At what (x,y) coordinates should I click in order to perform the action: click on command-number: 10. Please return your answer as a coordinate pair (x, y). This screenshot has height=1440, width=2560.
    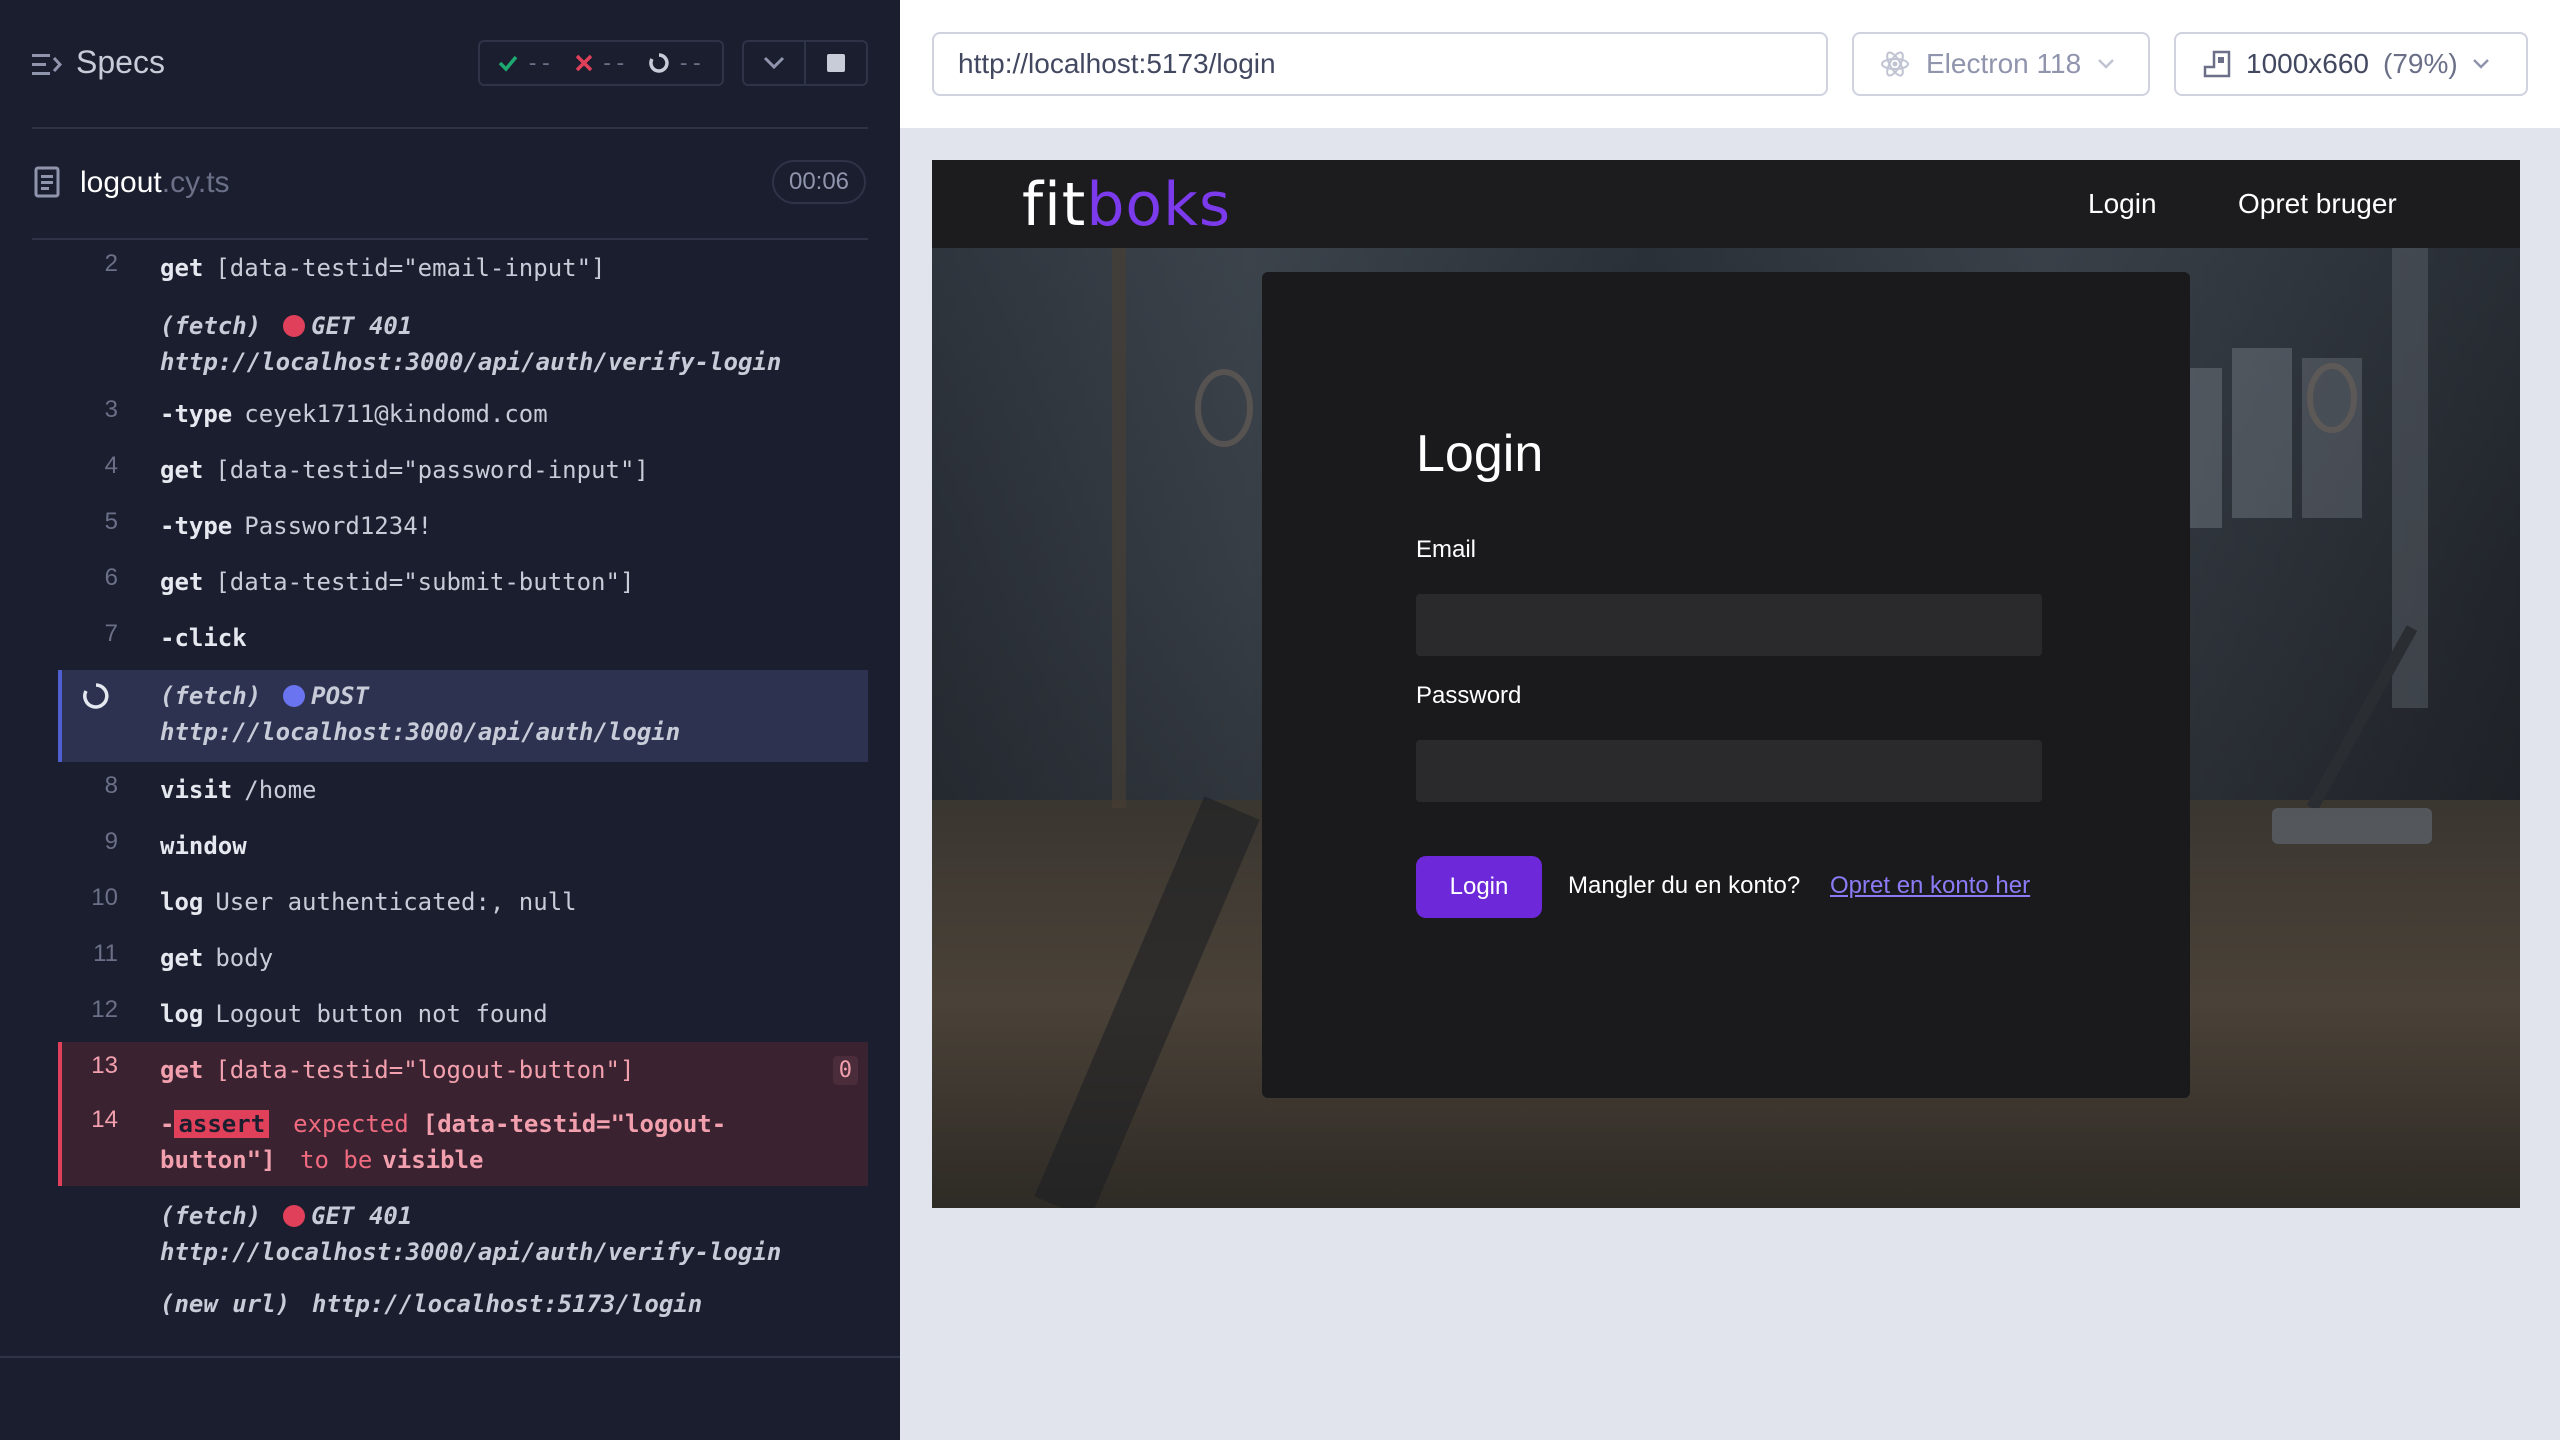
    Looking at the image, I should click on (104, 897).